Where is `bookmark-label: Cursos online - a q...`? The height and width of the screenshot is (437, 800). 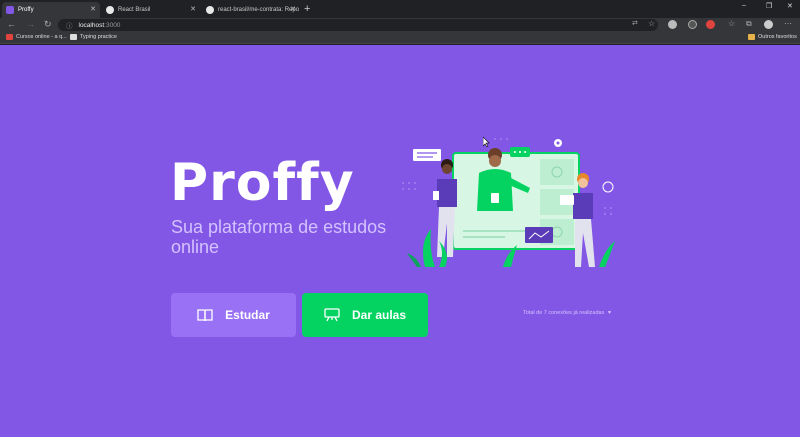 bookmark-label: Cursos online - a q... is located at coordinates (41, 37).